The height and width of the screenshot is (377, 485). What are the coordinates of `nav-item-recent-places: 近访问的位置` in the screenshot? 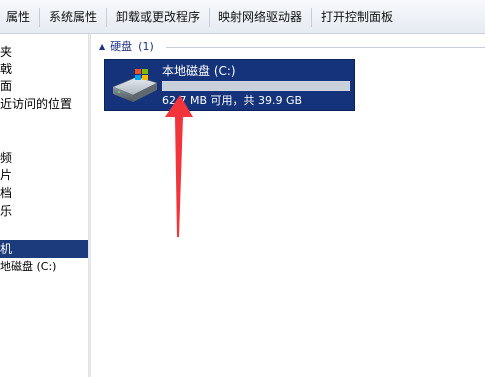 It's located at (36, 104).